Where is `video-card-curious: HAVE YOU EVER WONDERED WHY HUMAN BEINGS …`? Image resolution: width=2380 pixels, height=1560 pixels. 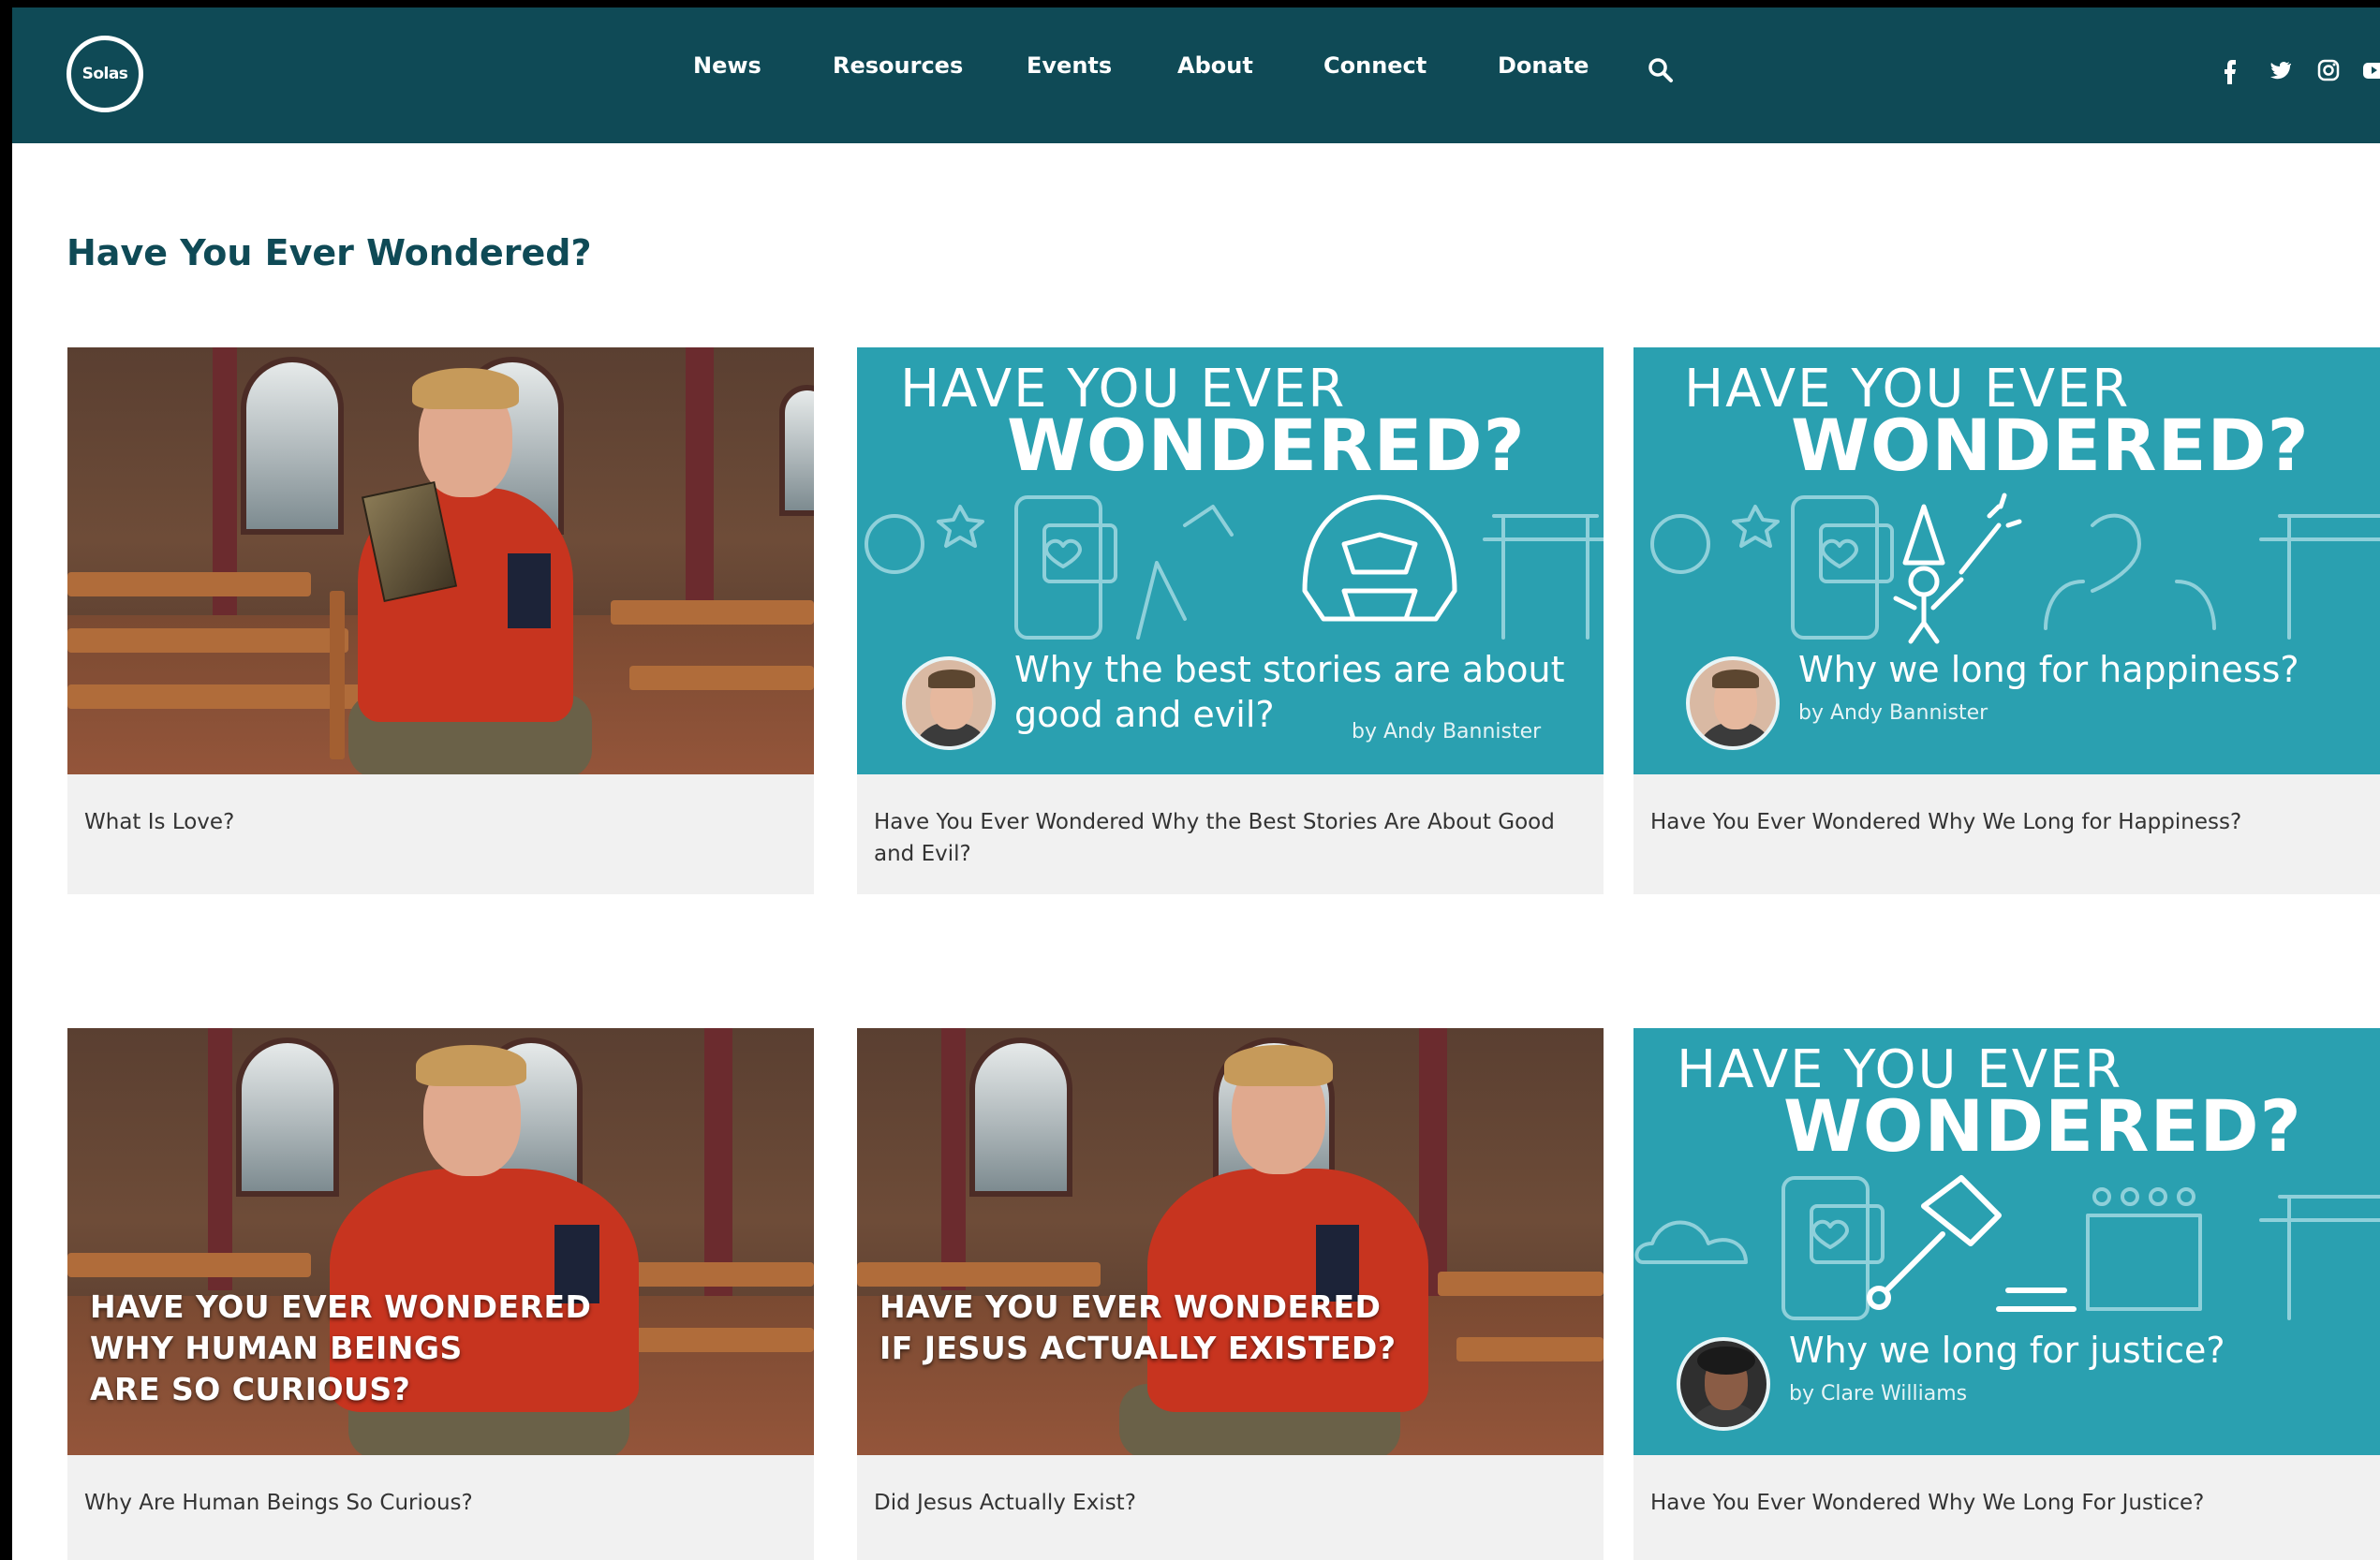
video-card-curious: HAVE YOU EVER WONDERED WHY HUMAN BEINGS … is located at coordinates (440, 1294).